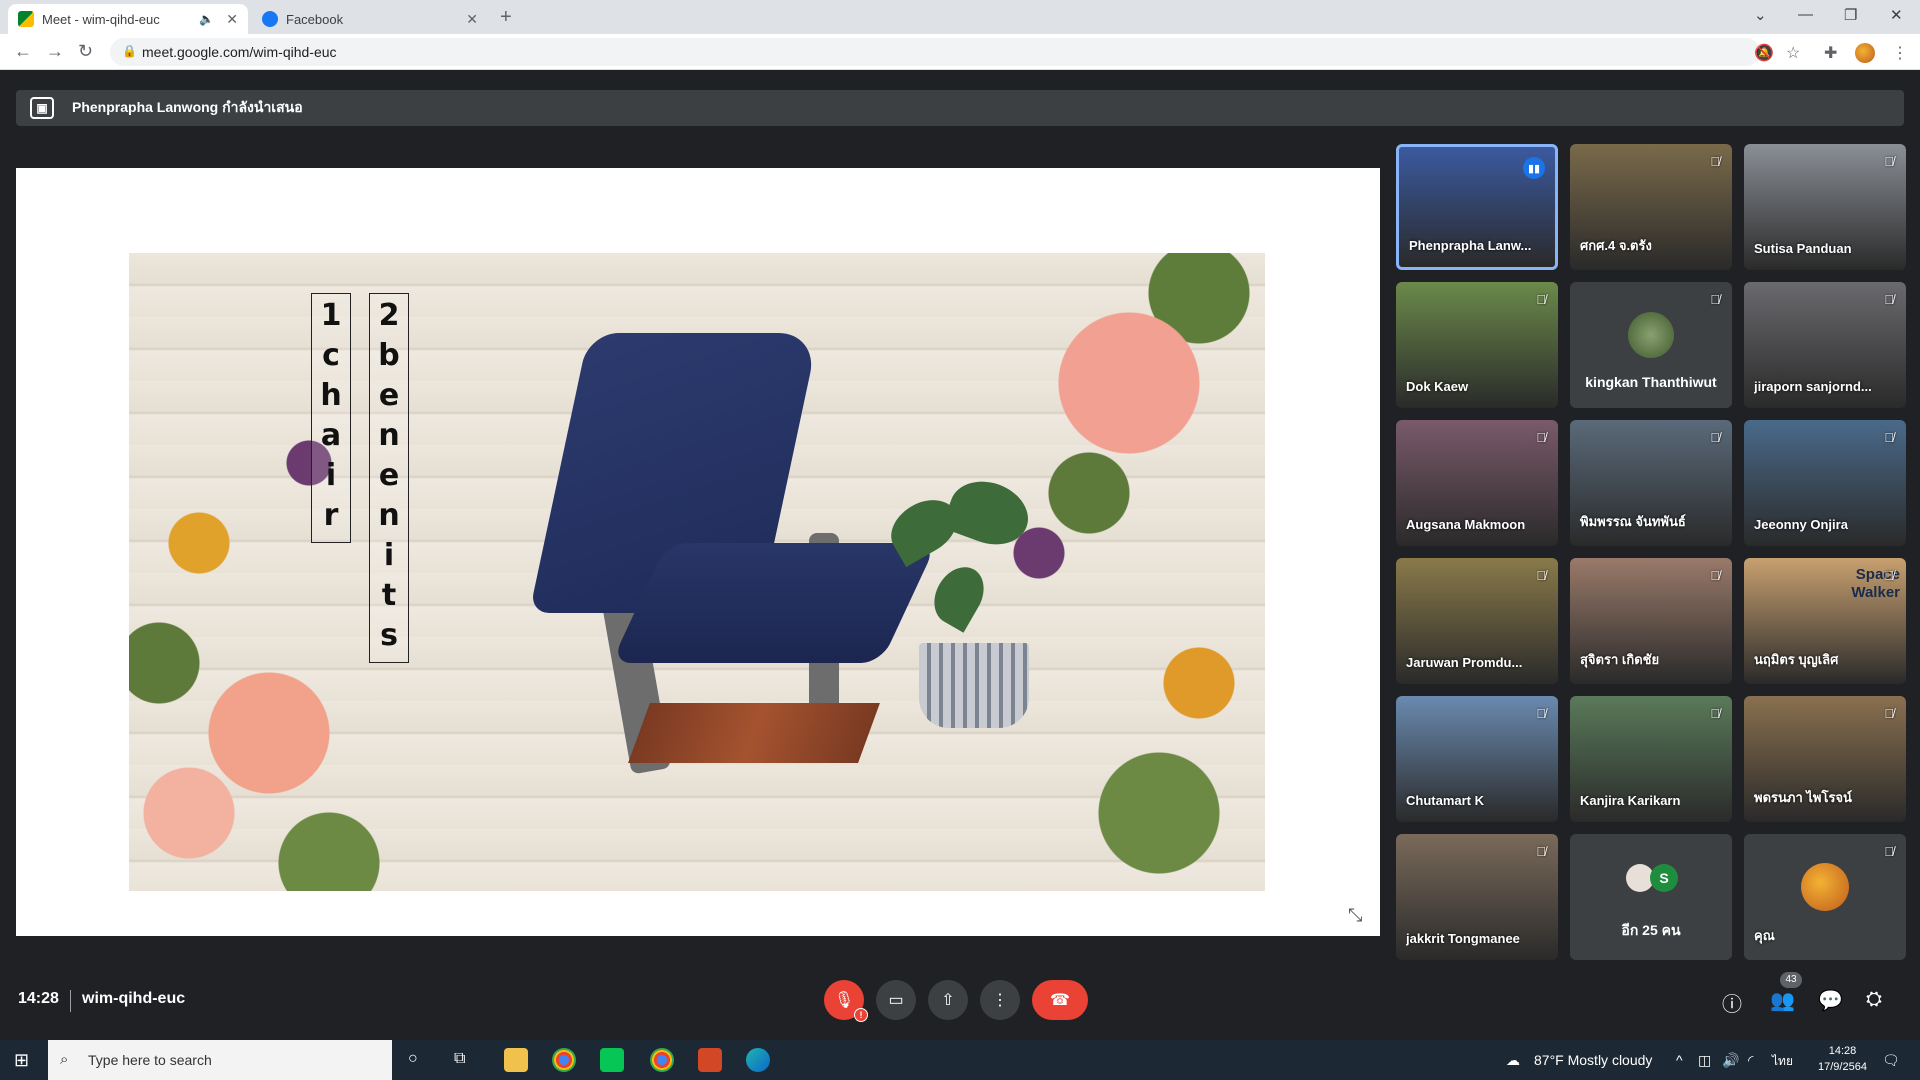 The width and height of the screenshot is (1920, 1080). What do you see at coordinates (129, 51) in the screenshot?
I see `lock-icon: 🔒` at bounding box center [129, 51].